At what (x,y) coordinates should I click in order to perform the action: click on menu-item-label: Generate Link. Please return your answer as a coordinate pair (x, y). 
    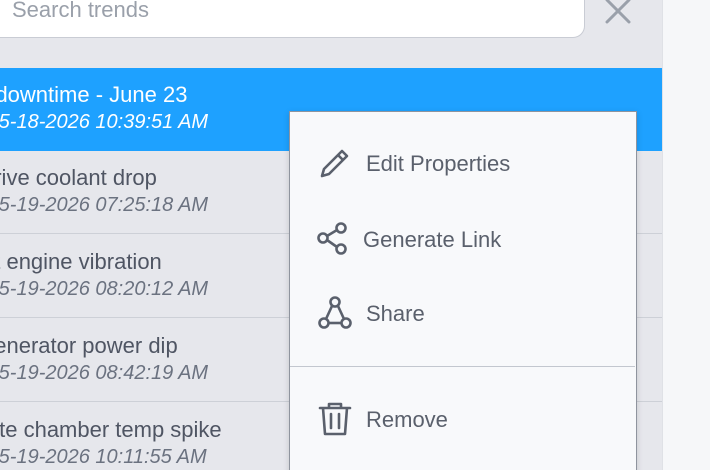
    Looking at the image, I should click on (432, 239).